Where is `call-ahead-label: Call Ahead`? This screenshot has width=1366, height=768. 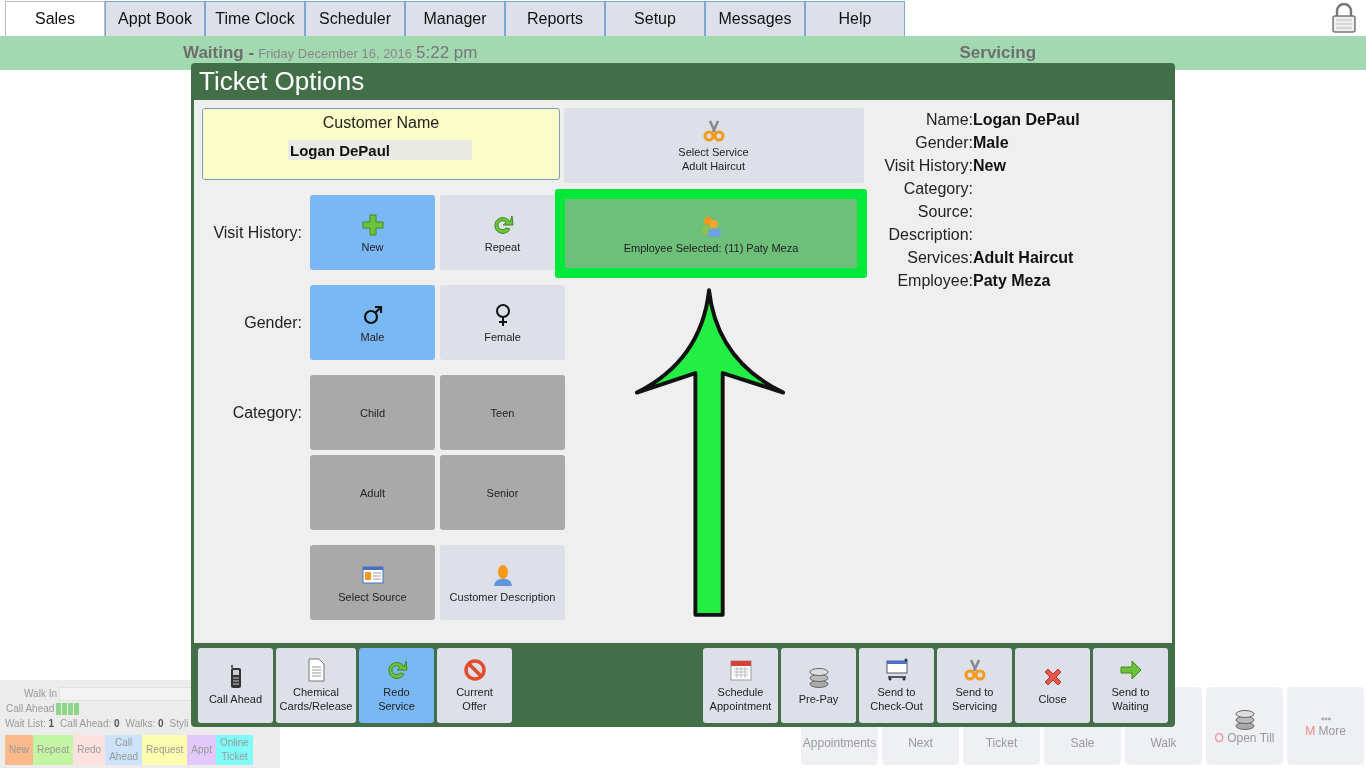 call-ahead-label: Call Ahead is located at coordinates (30, 708).